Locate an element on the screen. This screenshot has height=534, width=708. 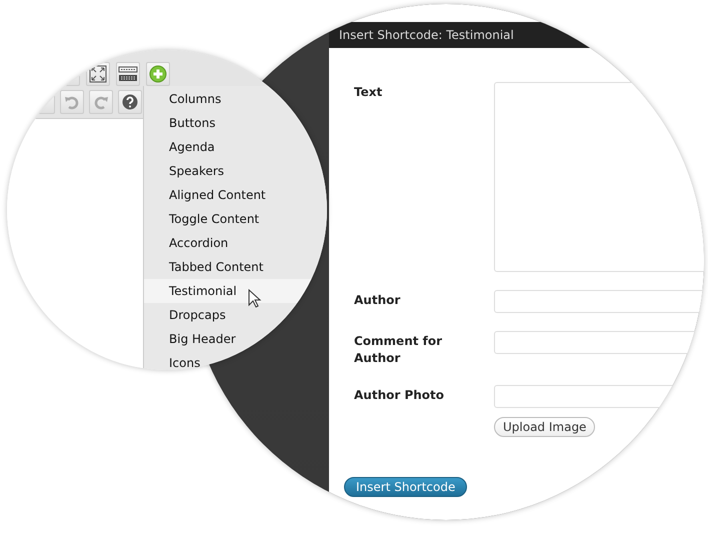
menu-item: Toggle Content is located at coordinates (235, 219).